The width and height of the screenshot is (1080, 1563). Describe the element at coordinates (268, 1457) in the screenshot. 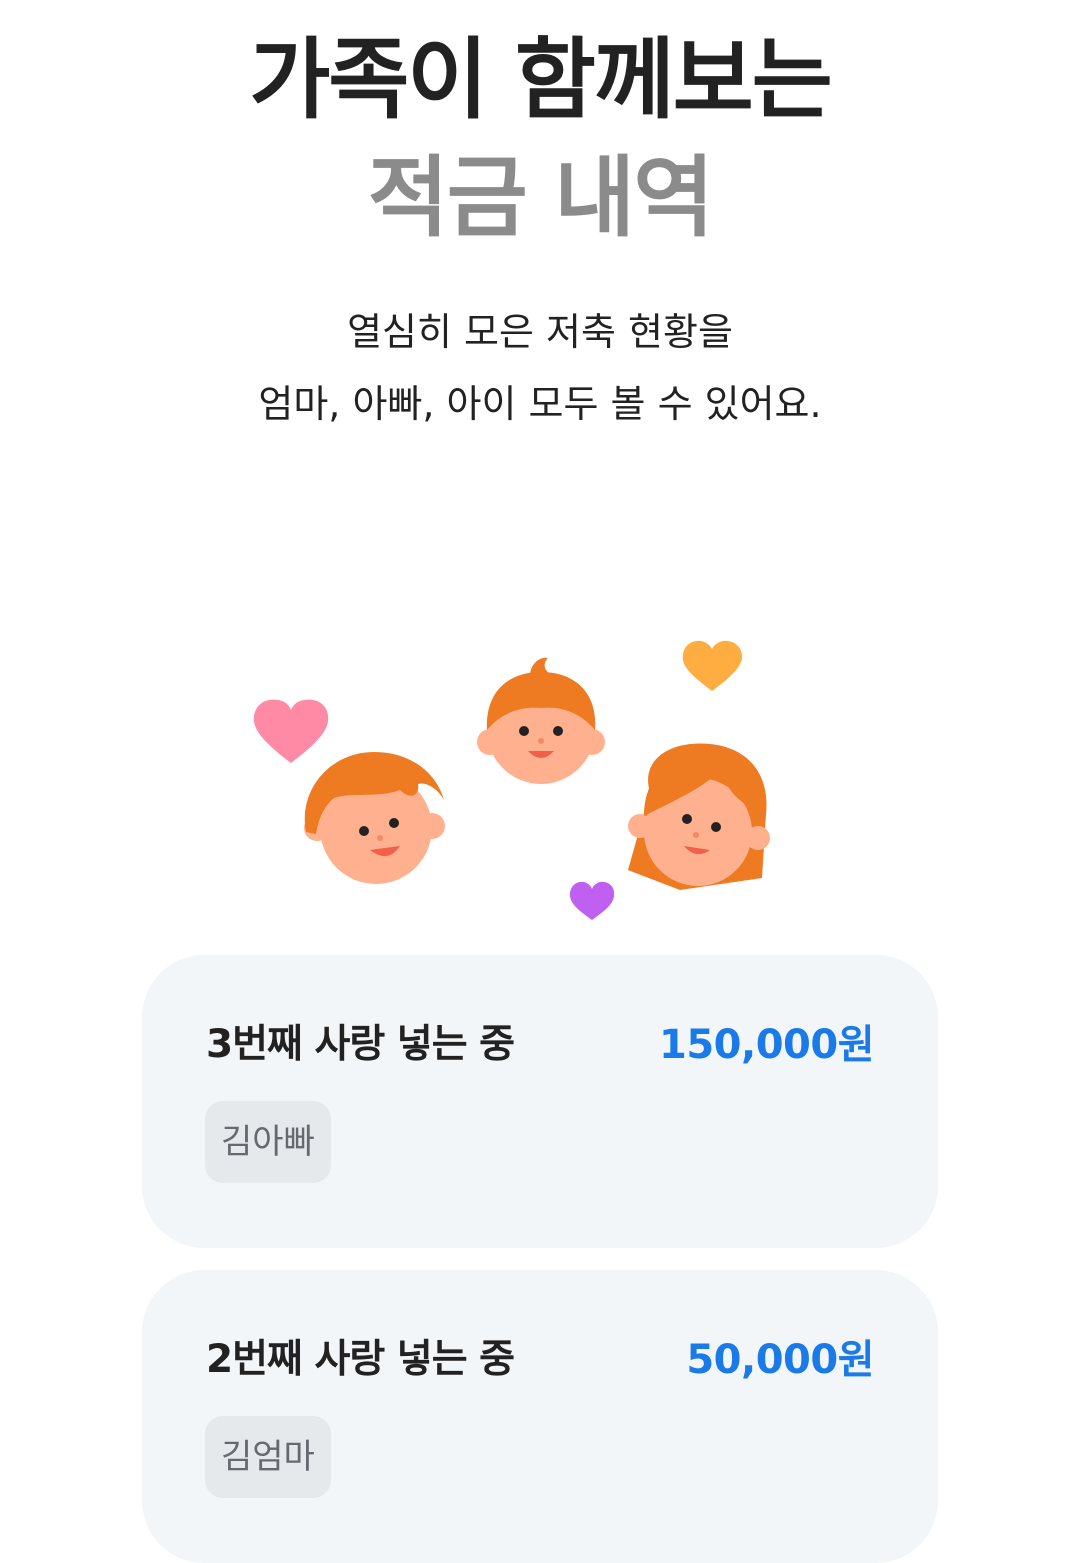

I see `member-tag: 김엄마` at that location.